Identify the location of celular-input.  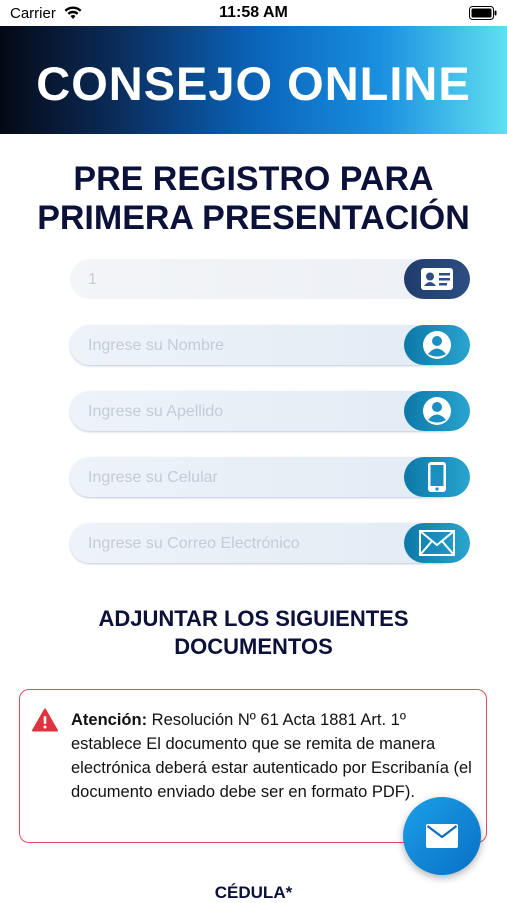
(238, 478).